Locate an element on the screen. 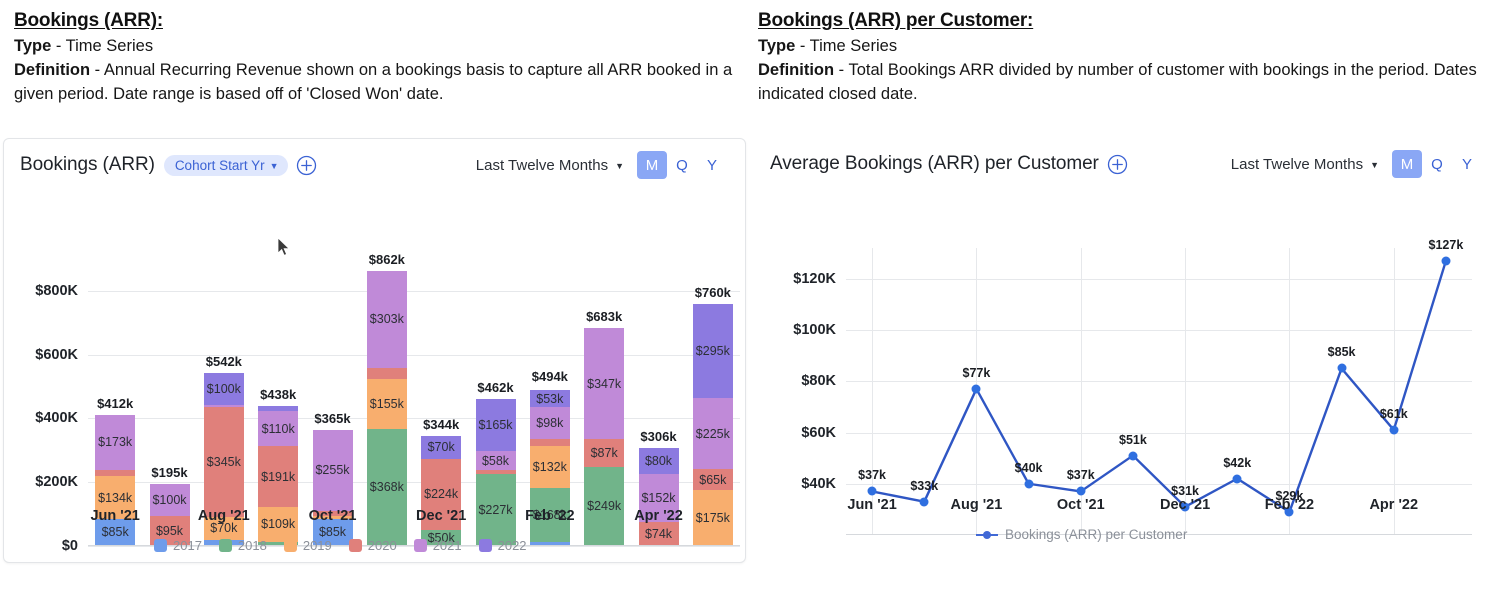 Image resolution: width=1500 pixels, height=604 pixels. x-axis-tick-label: Oct '21 is located at coordinates (1080, 505).